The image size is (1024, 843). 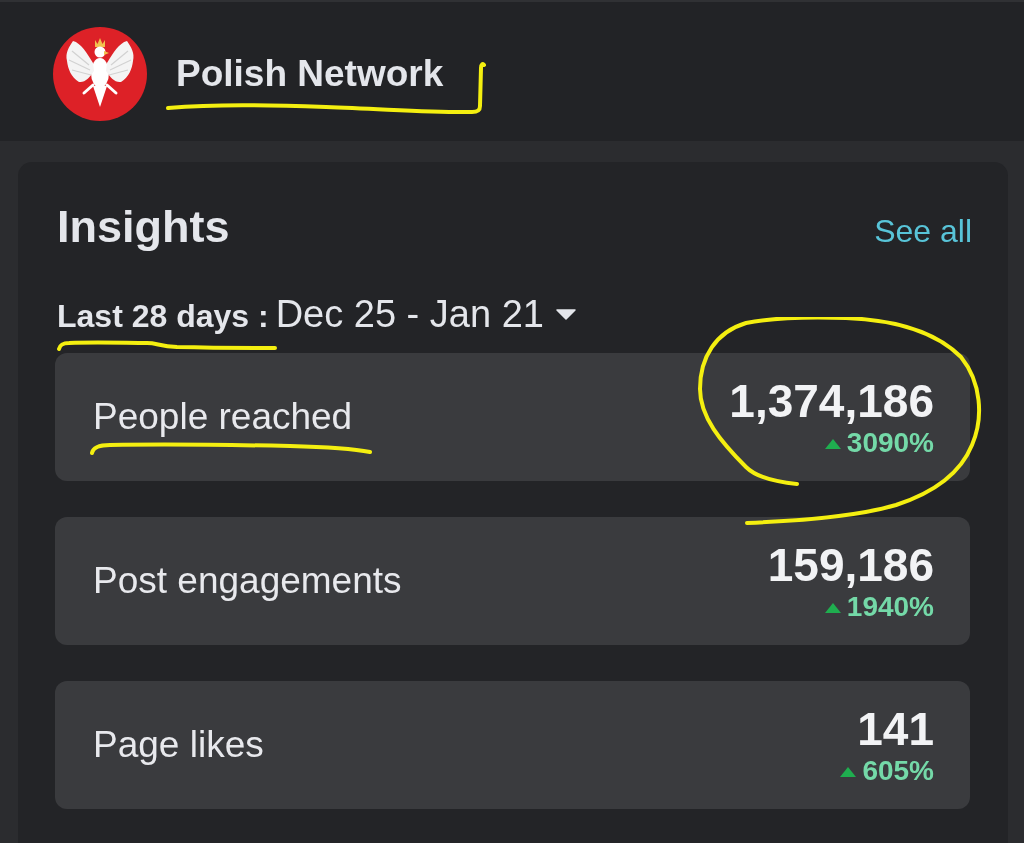 What do you see at coordinates (143, 227) in the screenshot?
I see `insights-title: Insights` at bounding box center [143, 227].